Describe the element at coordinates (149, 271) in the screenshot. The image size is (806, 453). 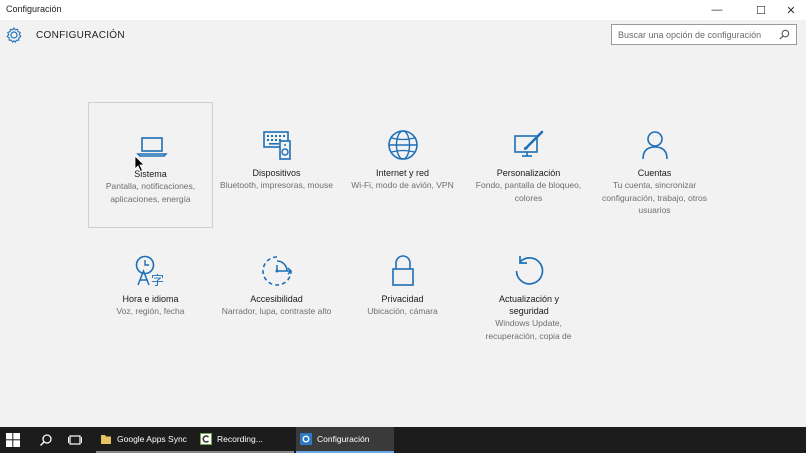
I see `time-language-icon: 字` at that location.